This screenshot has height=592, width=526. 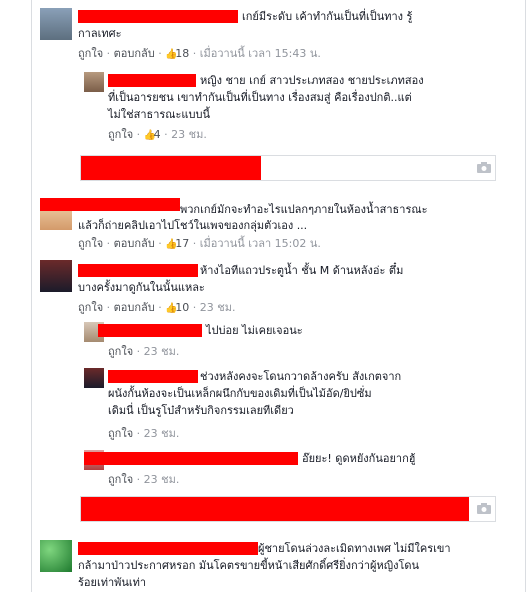 What do you see at coordinates (152, 80) in the screenshot?
I see `commenter-name: Pree P` at bounding box center [152, 80].